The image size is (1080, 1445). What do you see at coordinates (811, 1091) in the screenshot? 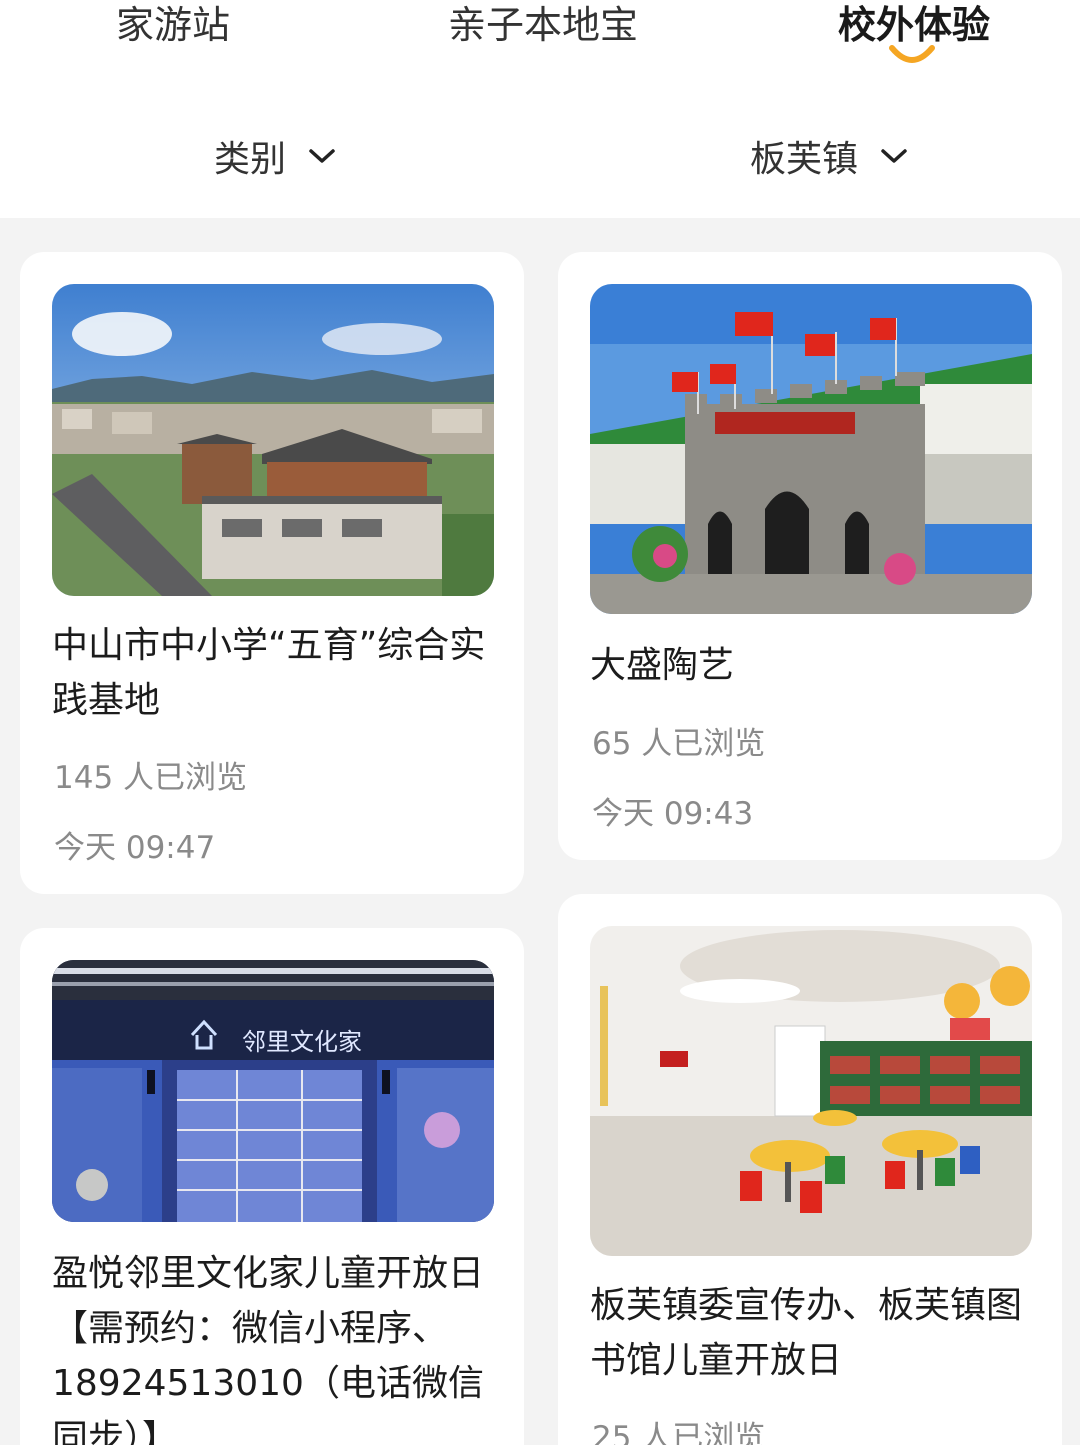
I see `card-image-library` at bounding box center [811, 1091].